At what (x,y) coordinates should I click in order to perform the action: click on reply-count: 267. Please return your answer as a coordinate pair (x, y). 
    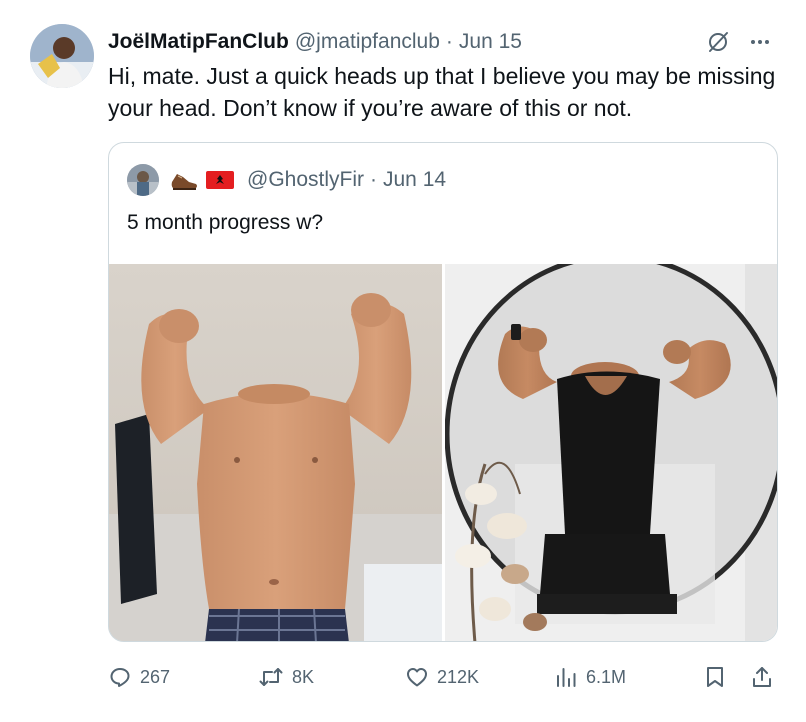
    Looking at the image, I should click on (155, 676).